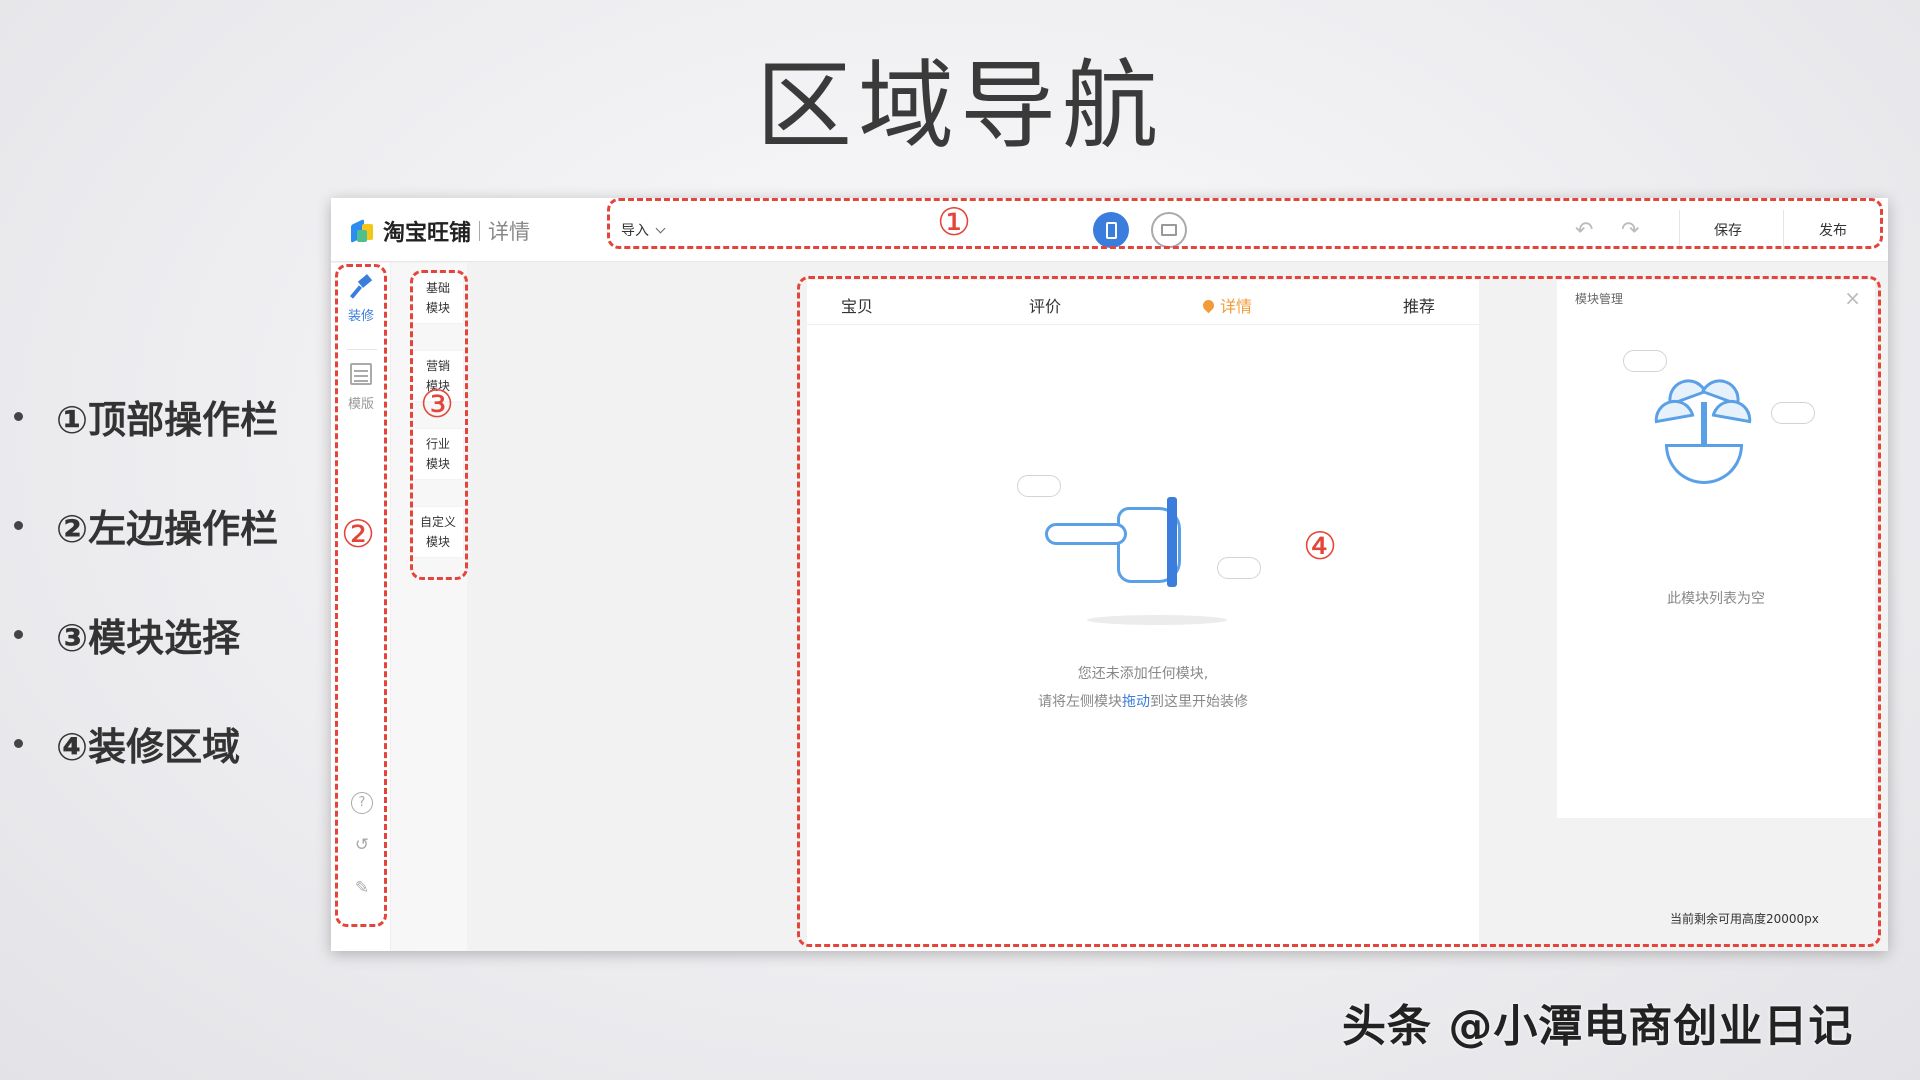 Image resolution: width=1920 pixels, height=1080 pixels. I want to click on bullet-item: ②左边操作栏, so click(146, 525).